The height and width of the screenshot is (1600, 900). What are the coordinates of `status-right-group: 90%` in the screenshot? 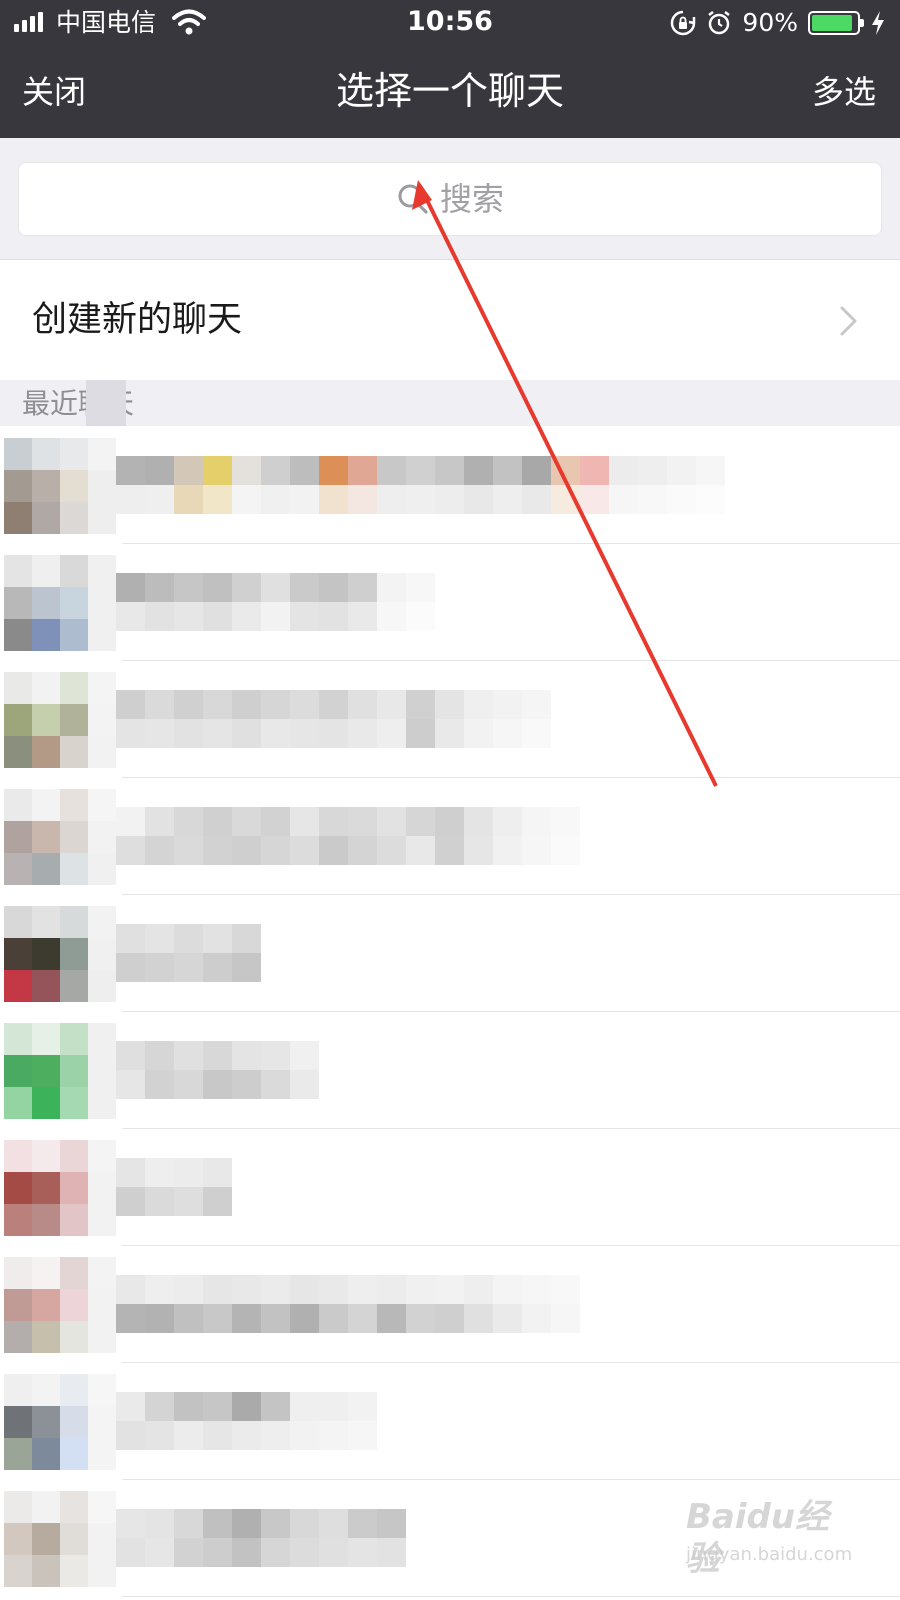 It's located at (778, 23).